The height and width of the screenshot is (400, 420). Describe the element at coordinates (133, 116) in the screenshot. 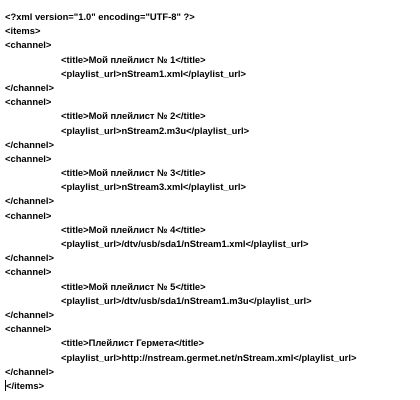

I see `xml-line-text: <title>Мой плейлист № 2</title>` at that location.